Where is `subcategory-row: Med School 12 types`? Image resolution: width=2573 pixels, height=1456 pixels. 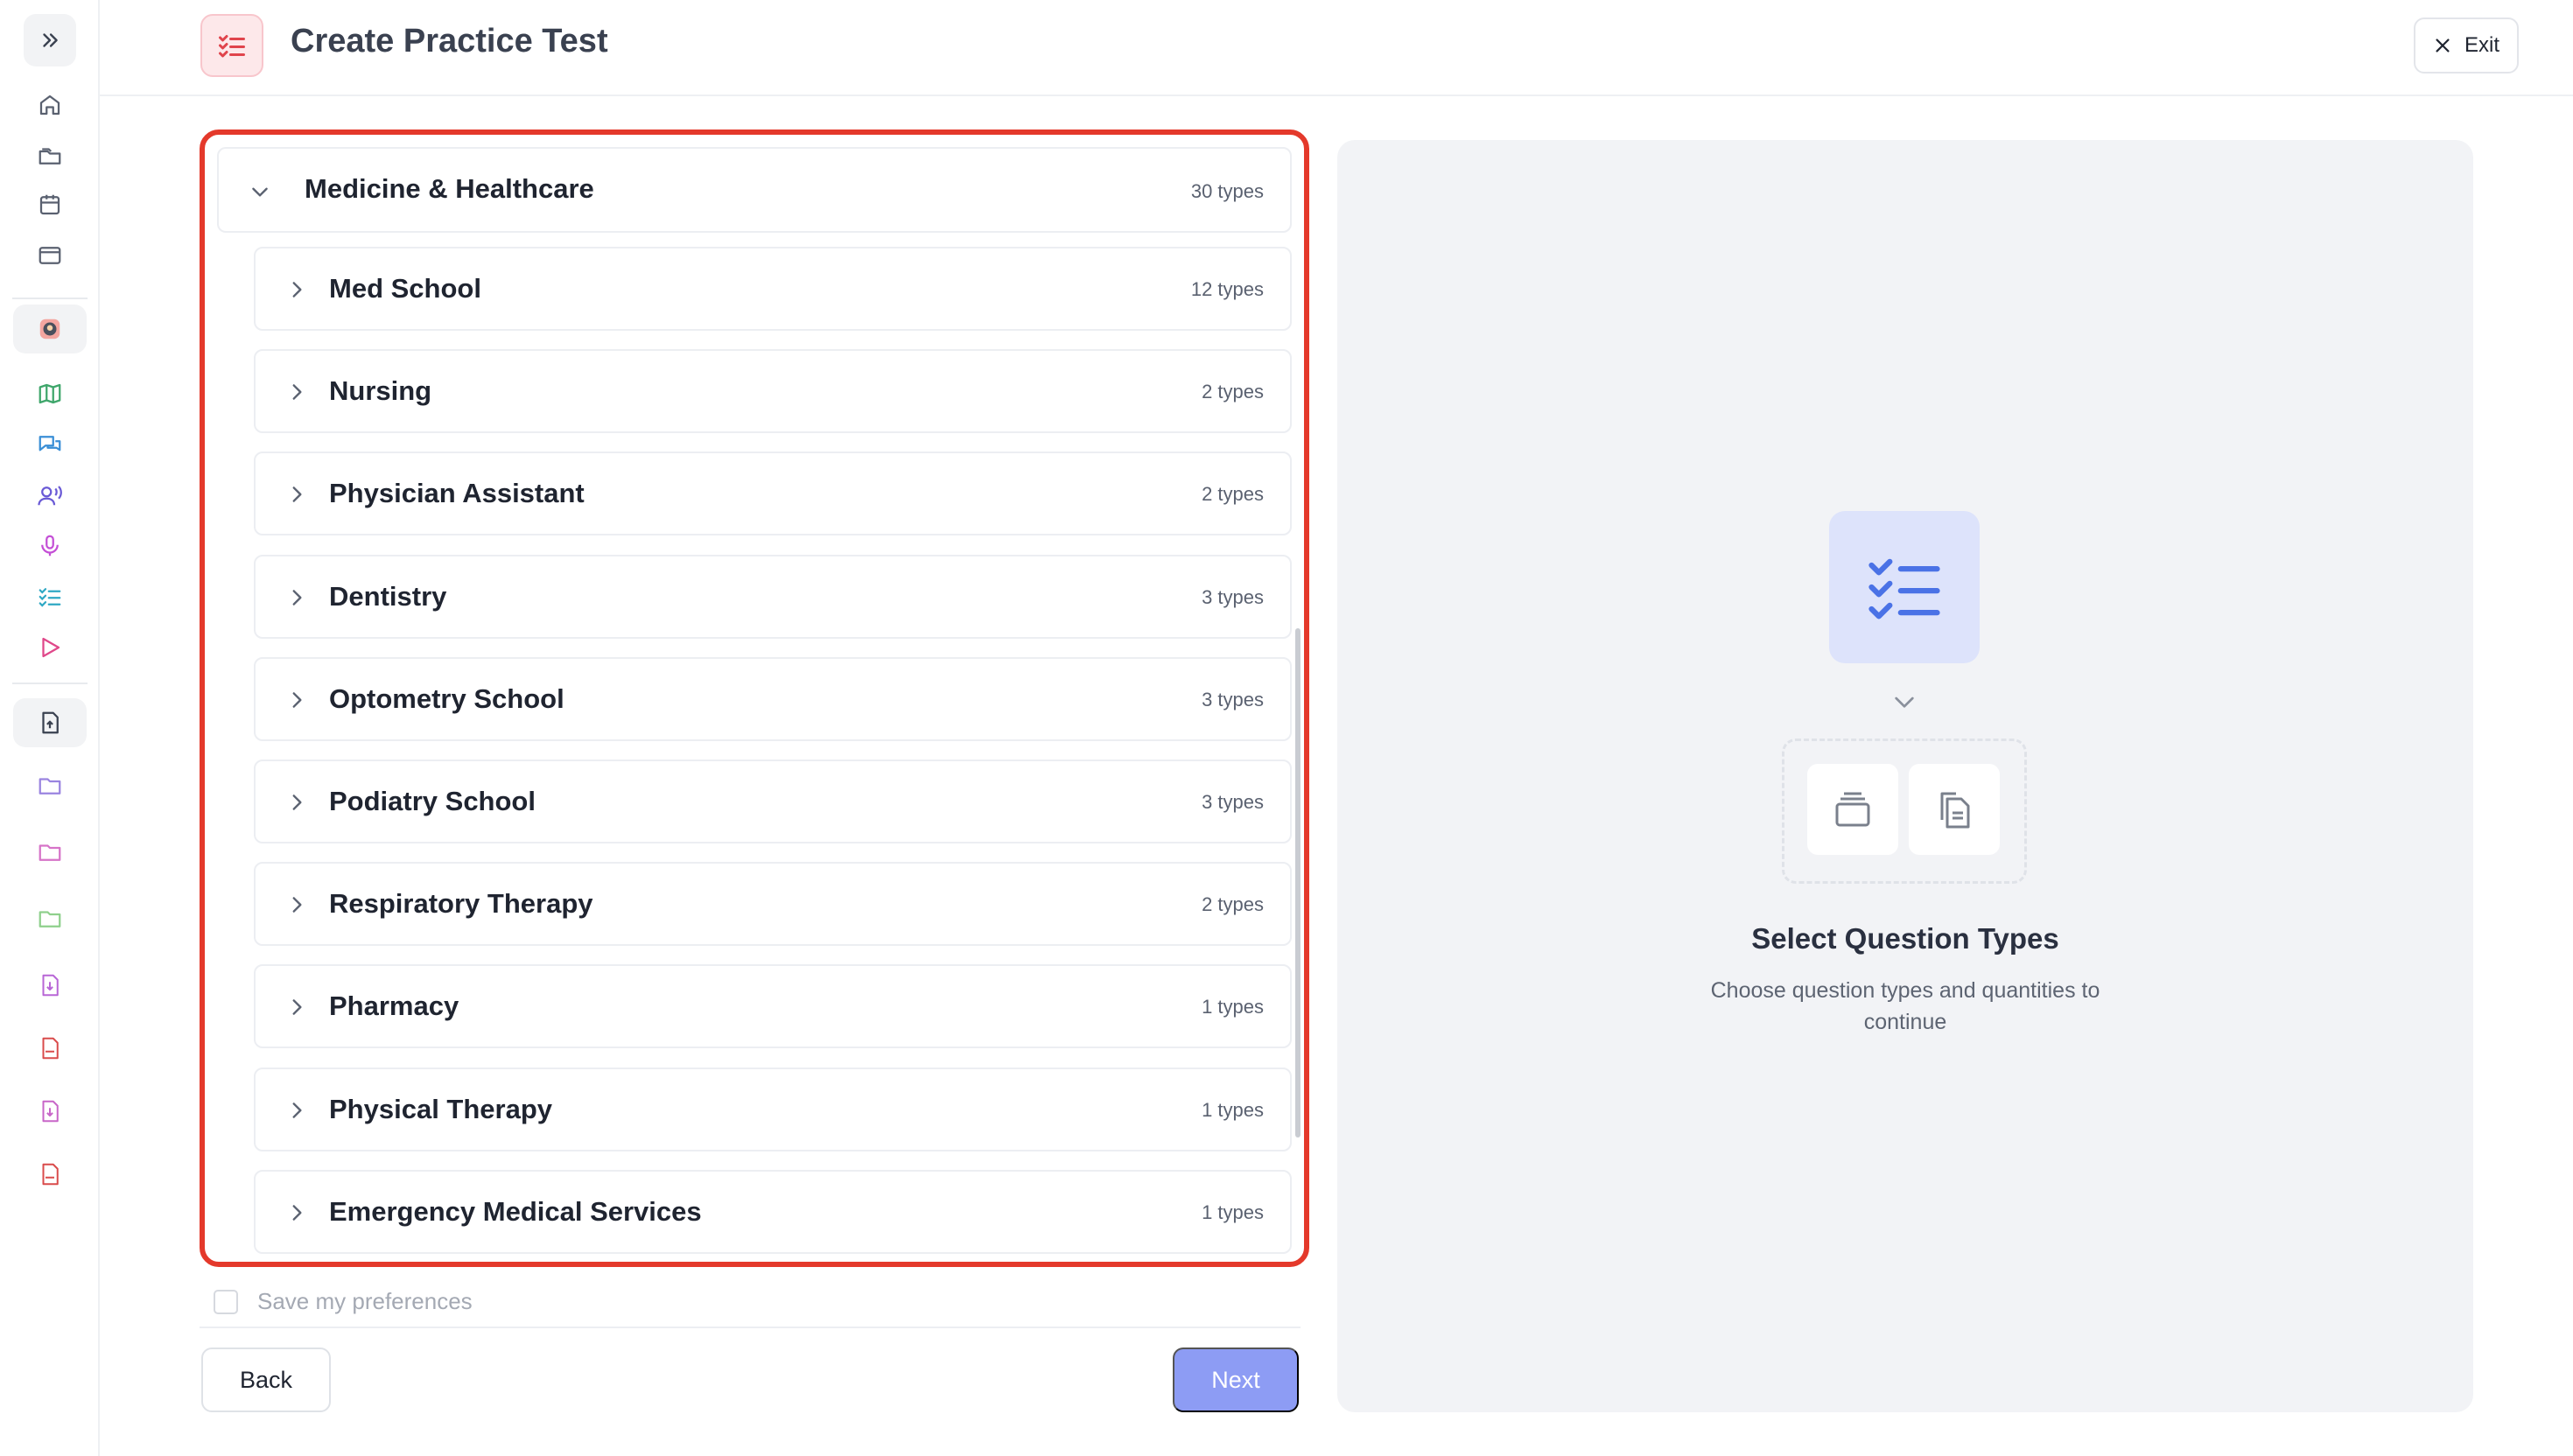 subcategory-row: Med School 12 types is located at coordinates (773, 289).